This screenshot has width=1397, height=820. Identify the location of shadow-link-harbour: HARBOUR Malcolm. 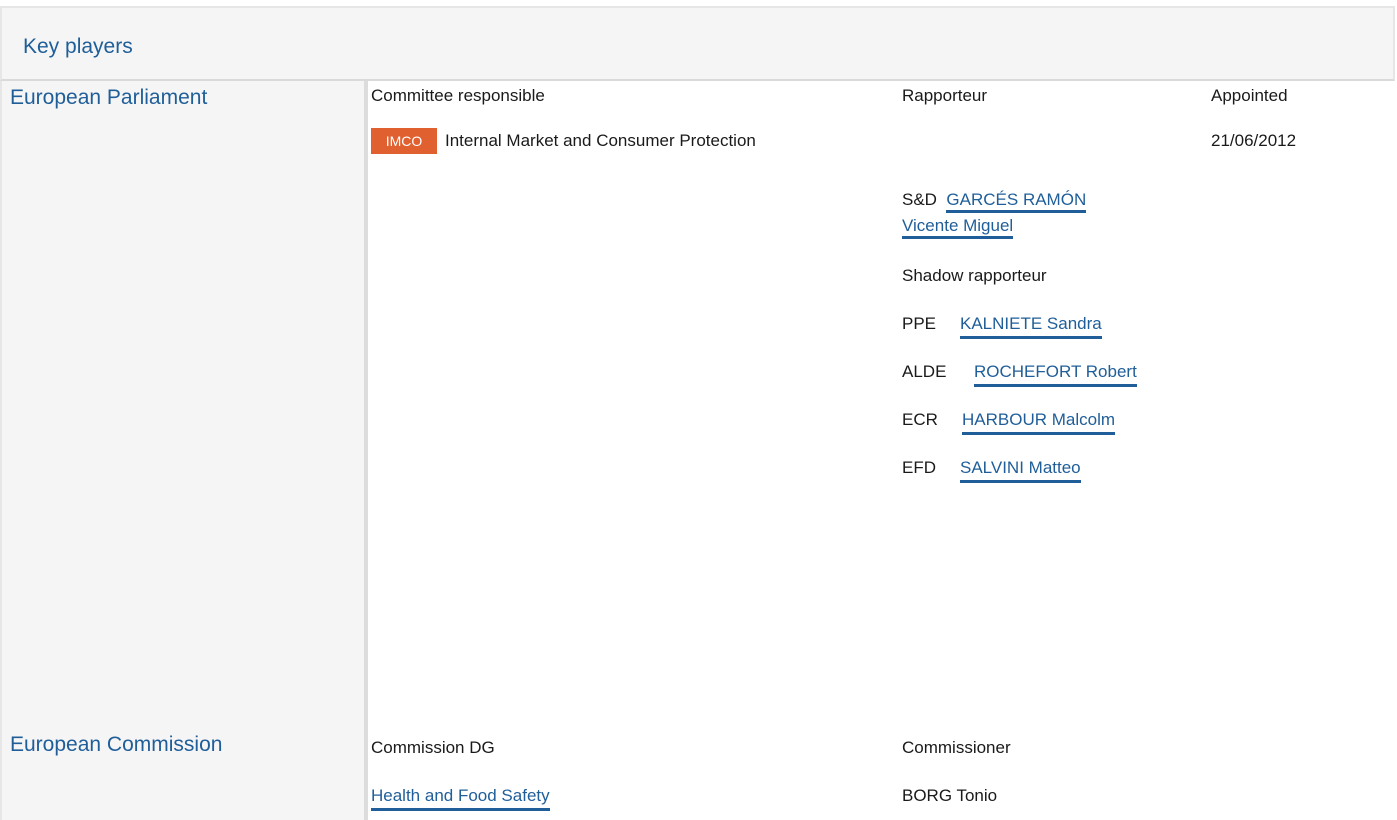
(1039, 422).